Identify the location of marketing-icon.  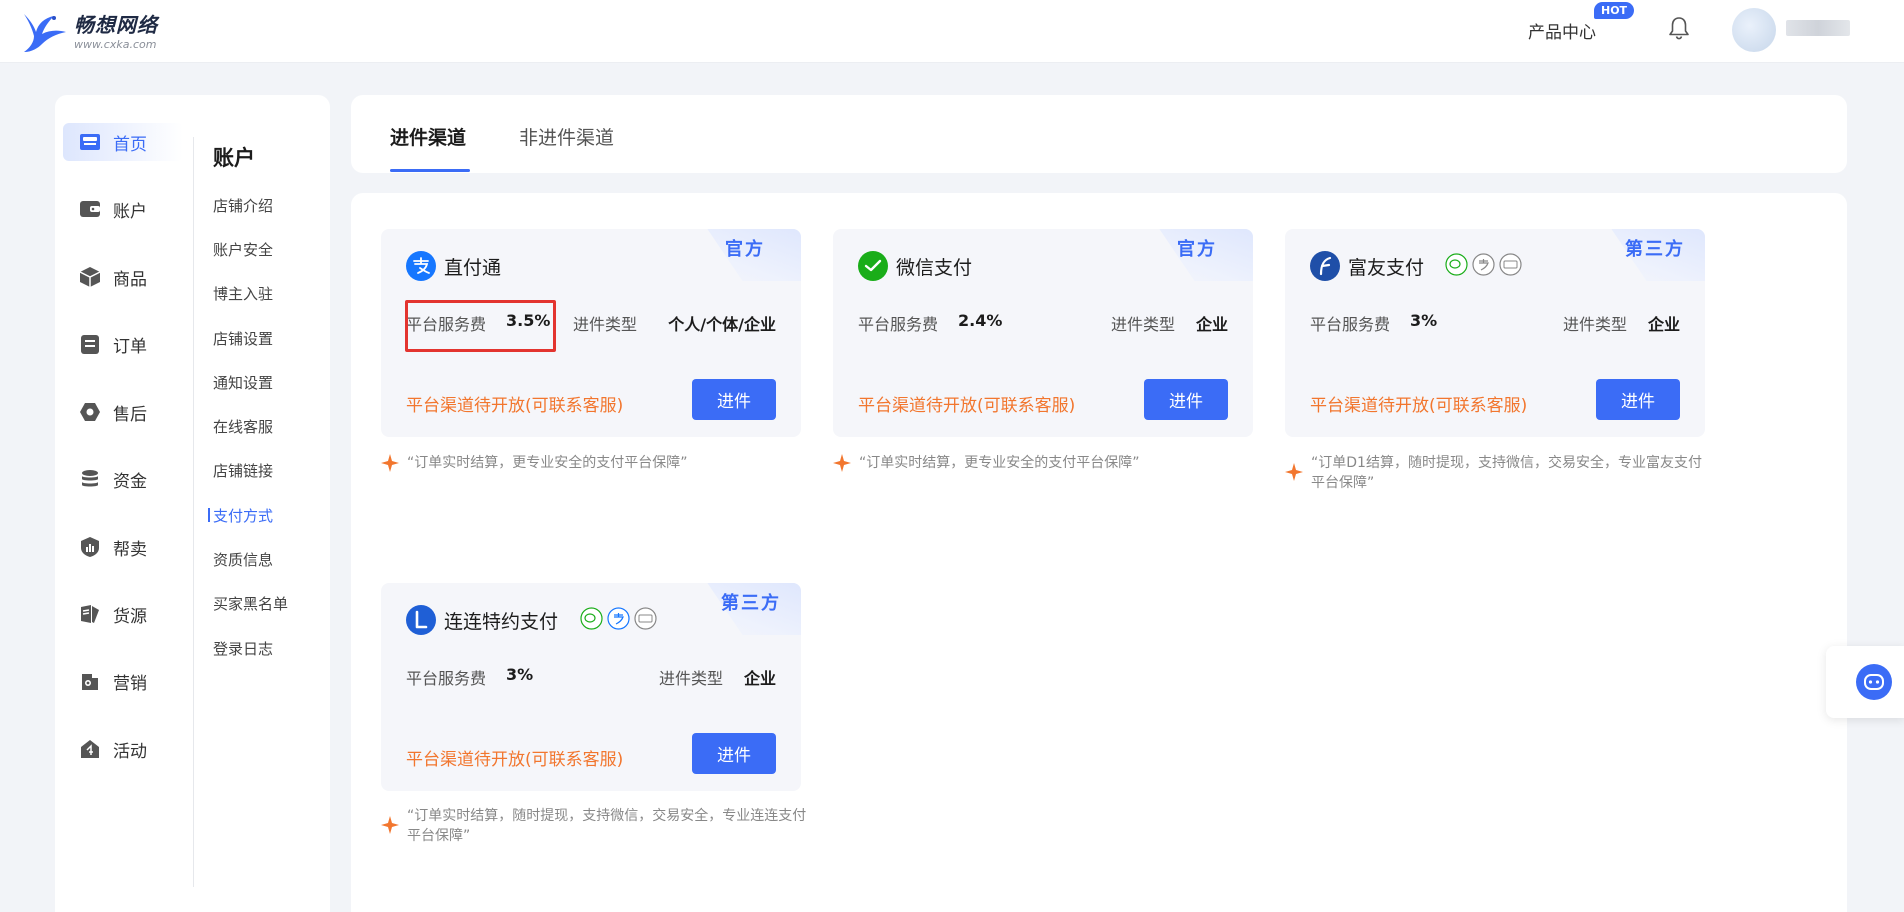
(90, 682).